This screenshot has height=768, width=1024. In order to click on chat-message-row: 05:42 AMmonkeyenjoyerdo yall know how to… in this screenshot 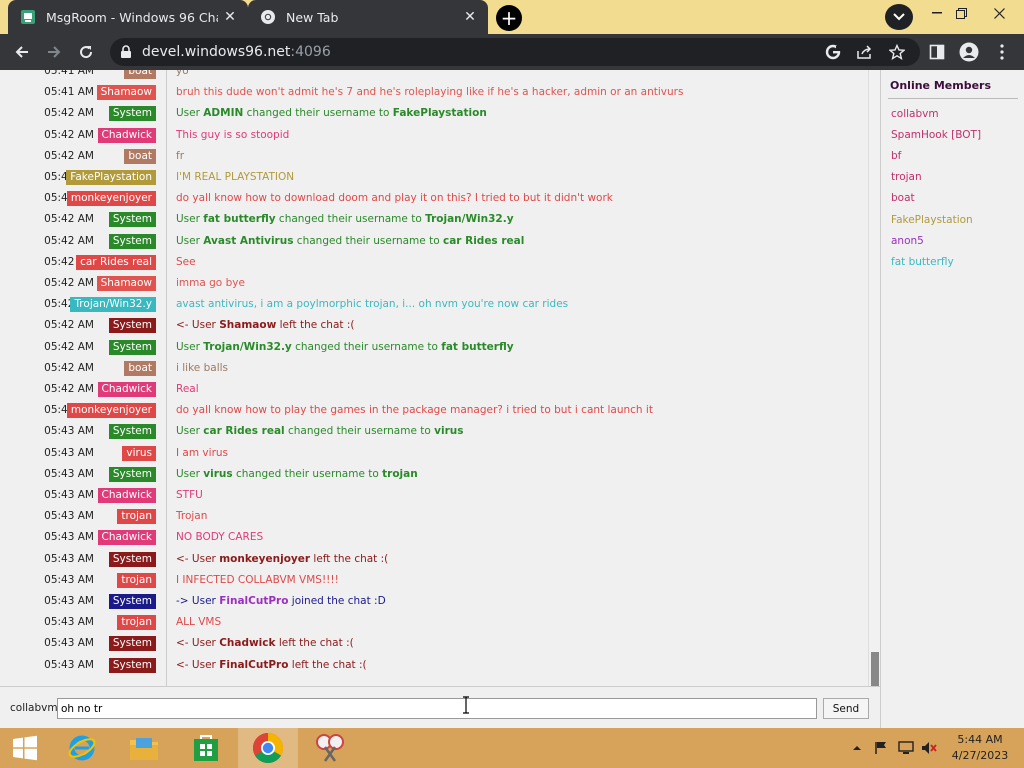, I will do `click(434, 199)`.